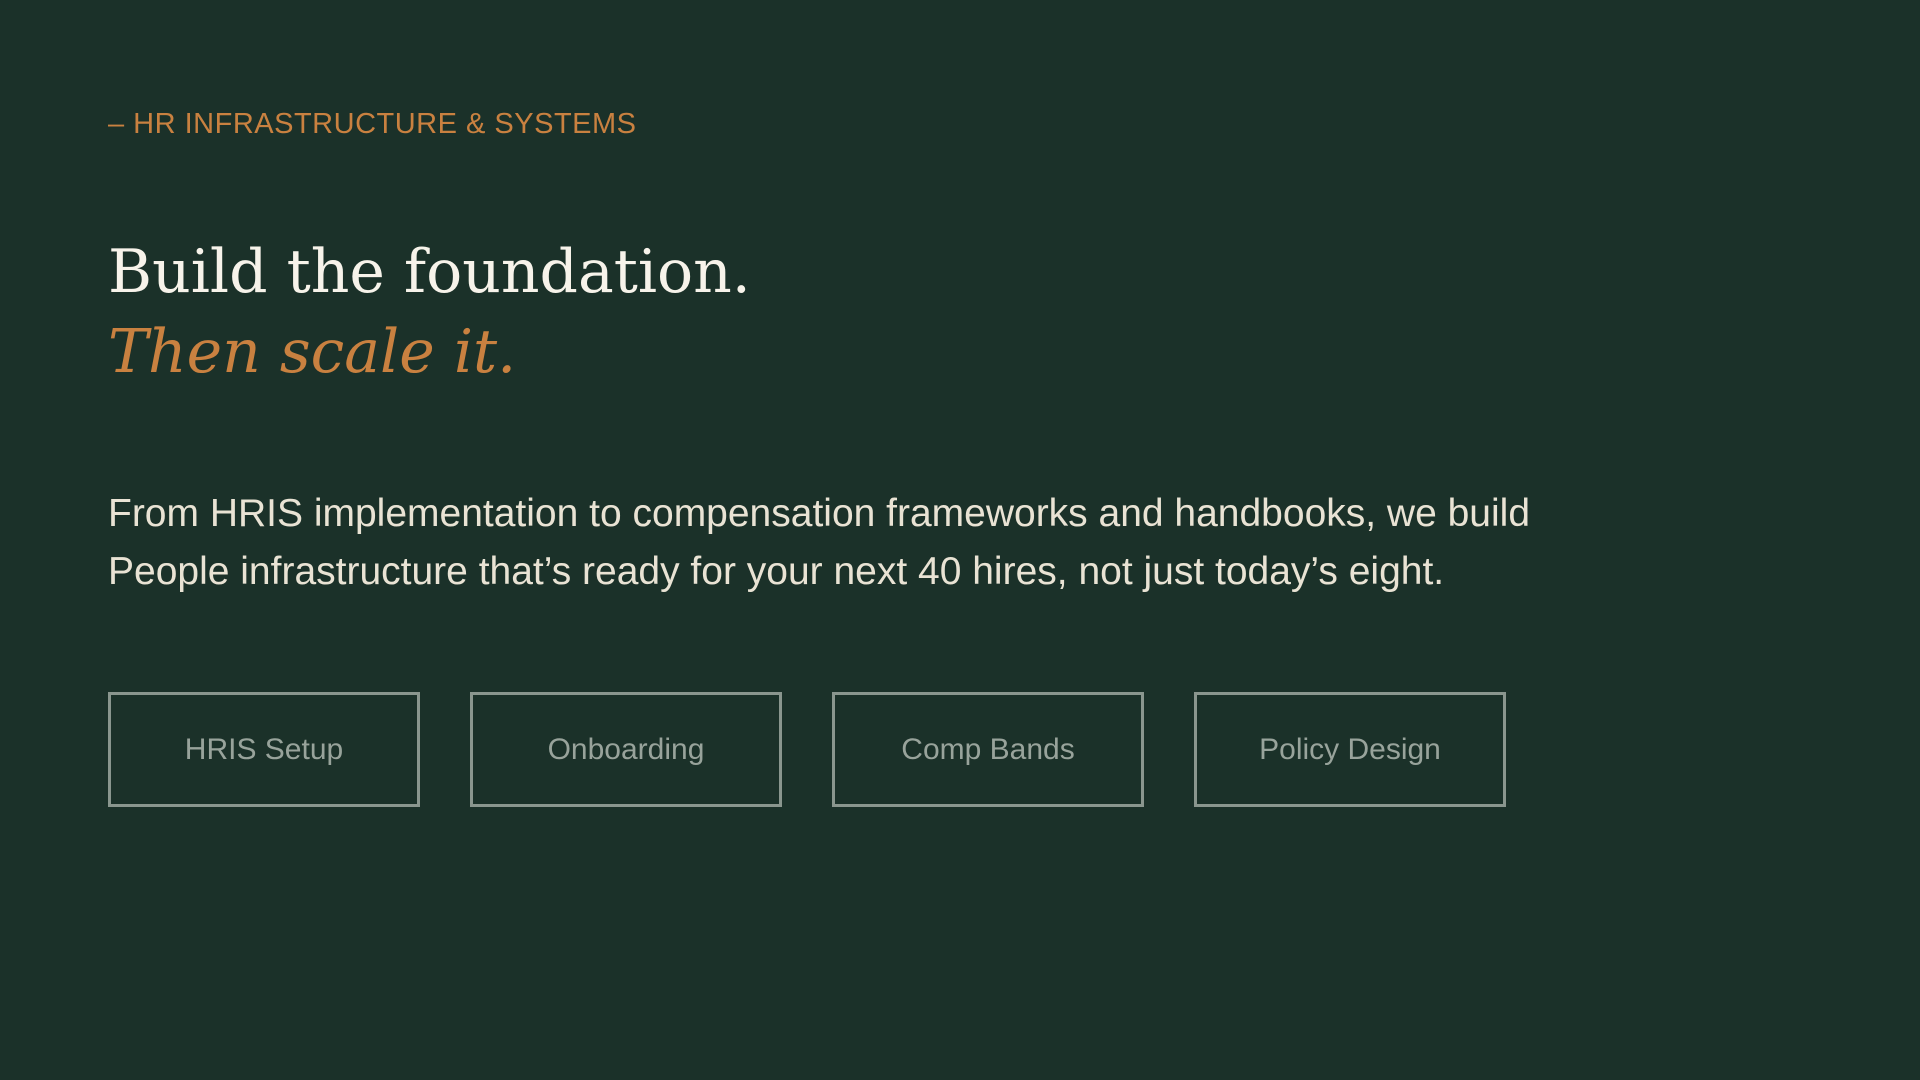  Describe the element at coordinates (626, 749) in the screenshot. I see `tag-onboarding: Onboarding` at that location.